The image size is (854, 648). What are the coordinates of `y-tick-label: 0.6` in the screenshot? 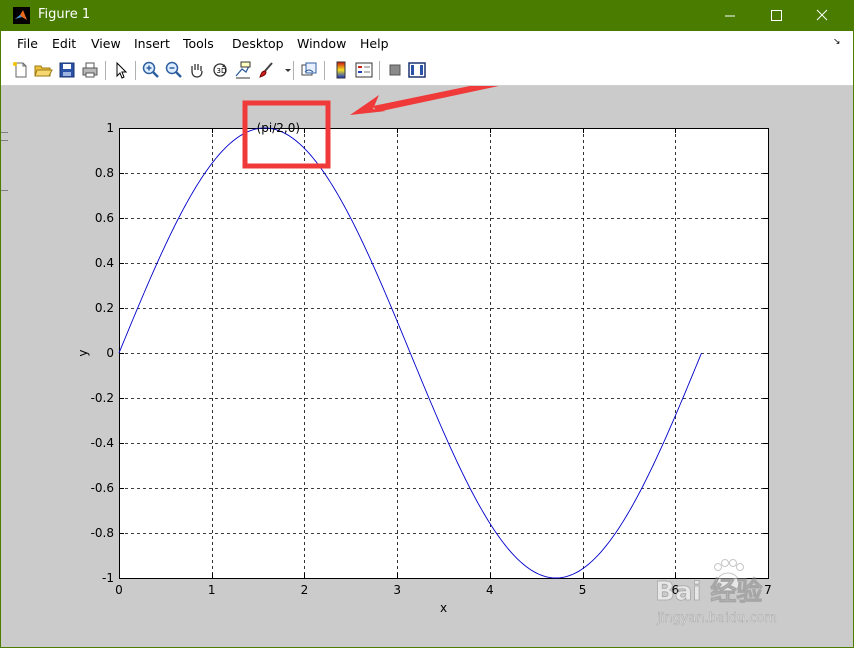 It's located at (104, 218).